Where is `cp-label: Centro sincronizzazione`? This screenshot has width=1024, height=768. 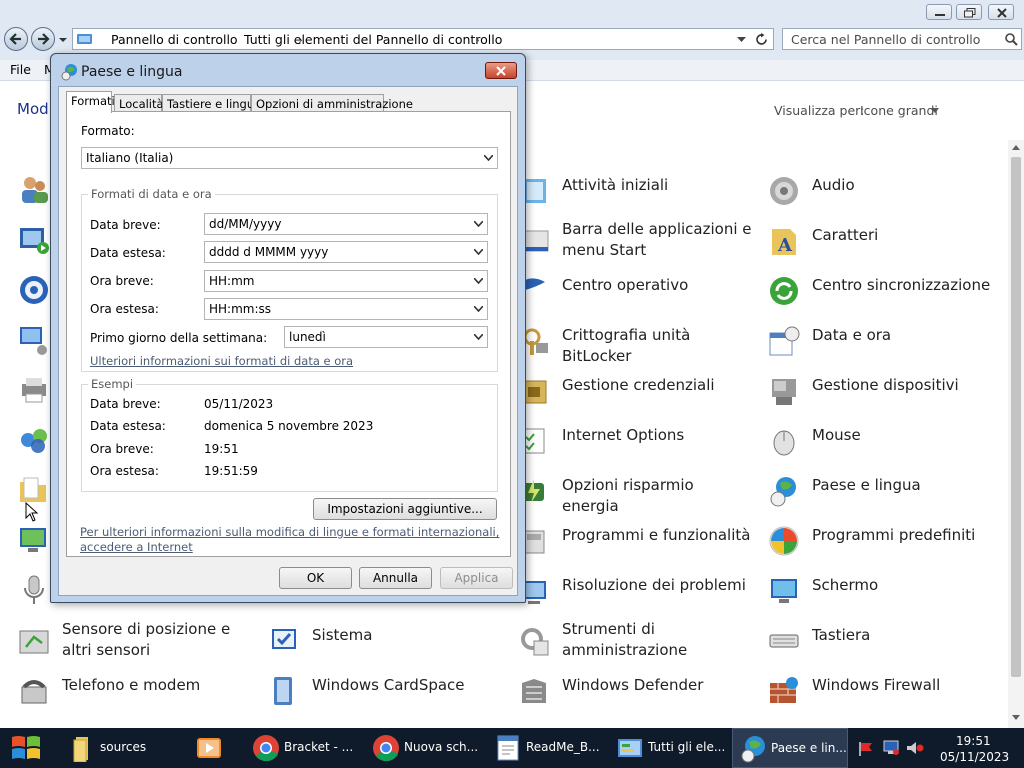 cp-label: Centro sincronizzazione is located at coordinates (901, 285).